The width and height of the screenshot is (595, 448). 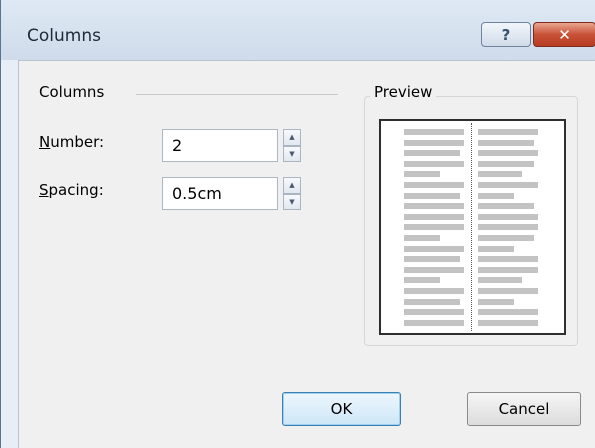 What do you see at coordinates (76, 190) in the screenshot?
I see `spacing-label-text: pacing:` at bounding box center [76, 190].